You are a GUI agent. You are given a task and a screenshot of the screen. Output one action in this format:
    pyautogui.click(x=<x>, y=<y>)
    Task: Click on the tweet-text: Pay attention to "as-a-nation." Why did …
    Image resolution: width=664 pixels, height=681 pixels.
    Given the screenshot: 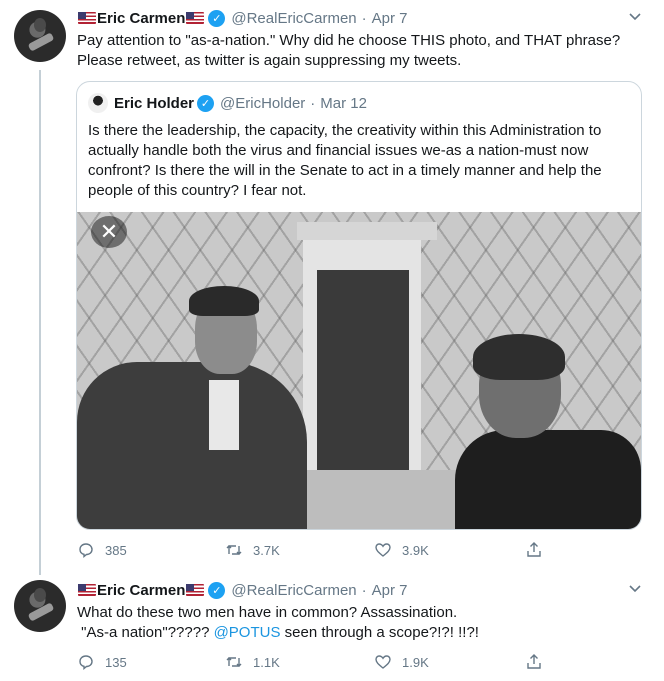 What is the action you would take?
    pyautogui.click(x=349, y=50)
    